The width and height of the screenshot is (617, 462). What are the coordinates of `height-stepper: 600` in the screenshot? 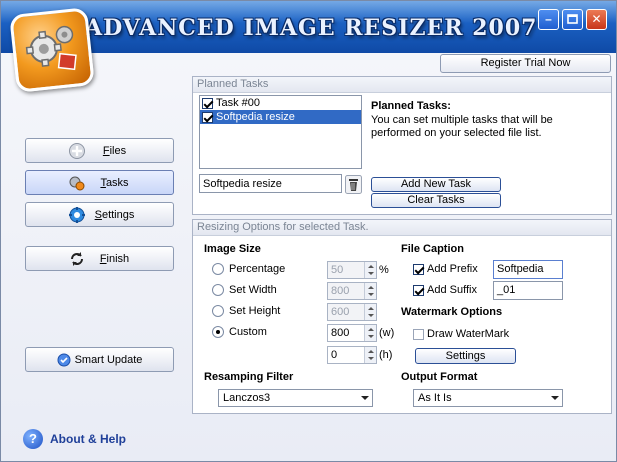 It's located at (352, 312).